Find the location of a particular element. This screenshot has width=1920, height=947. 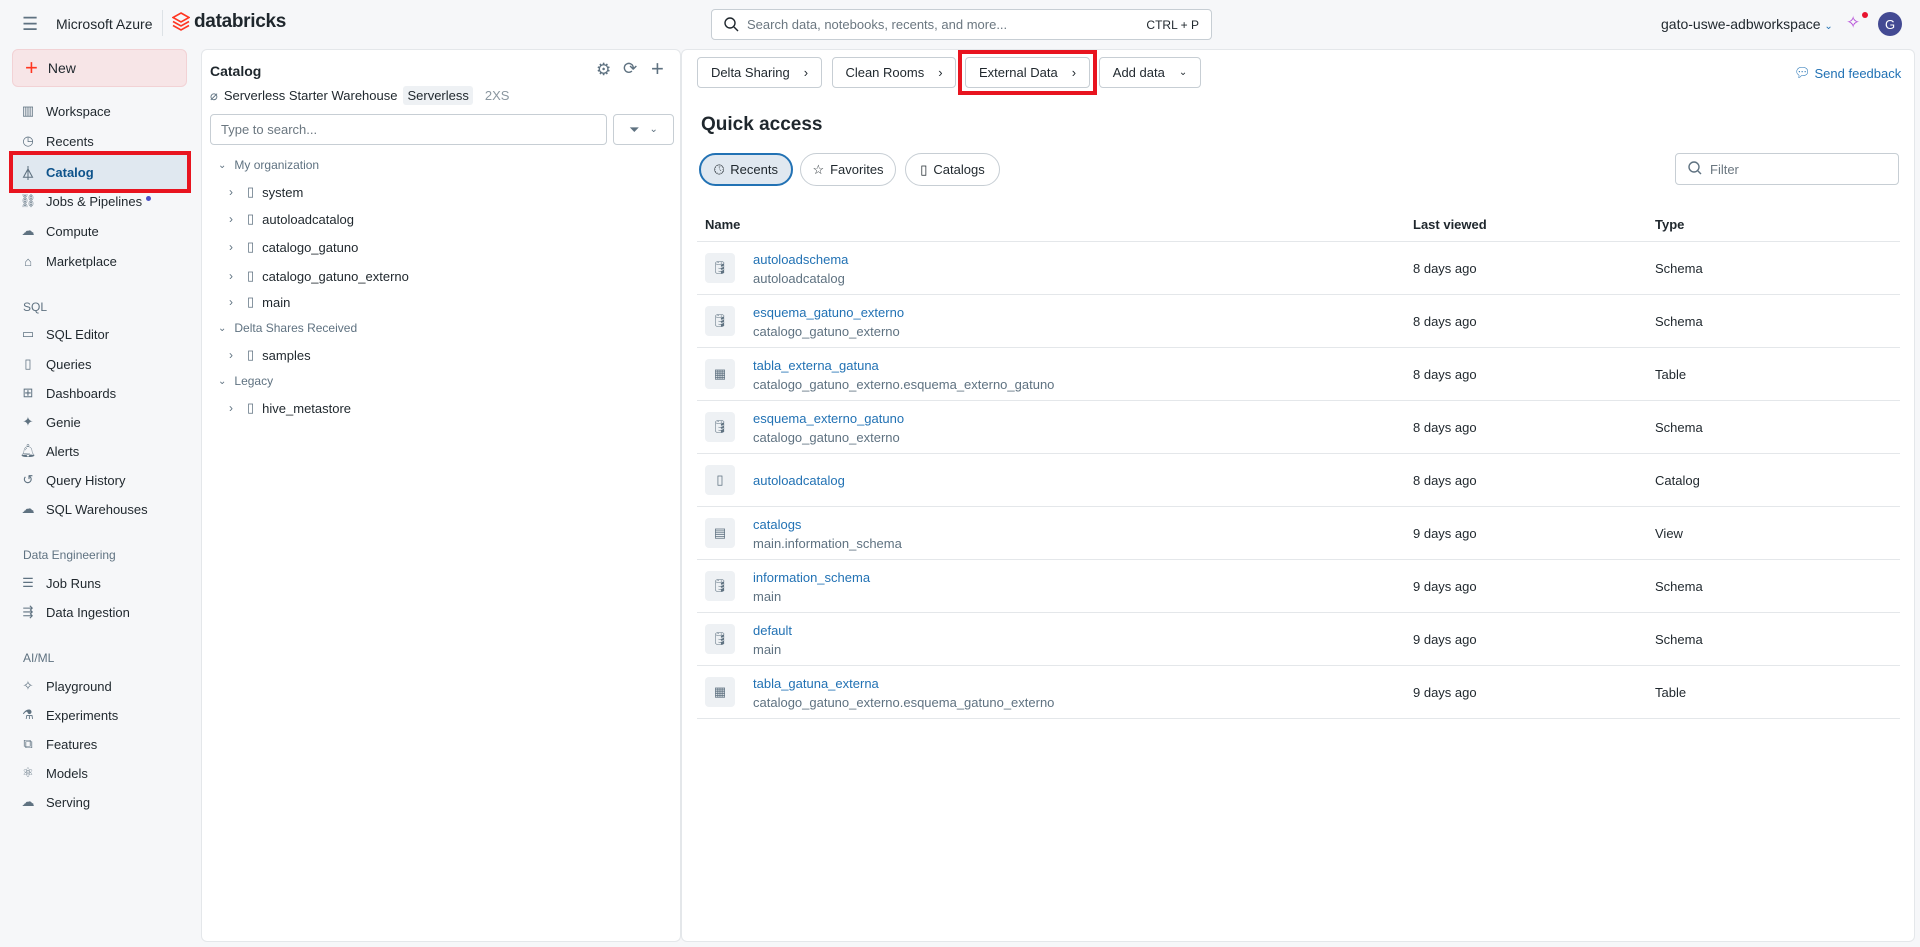

sidebar-item-dashboards: ⊞ Dashboards is located at coordinates (102, 393).